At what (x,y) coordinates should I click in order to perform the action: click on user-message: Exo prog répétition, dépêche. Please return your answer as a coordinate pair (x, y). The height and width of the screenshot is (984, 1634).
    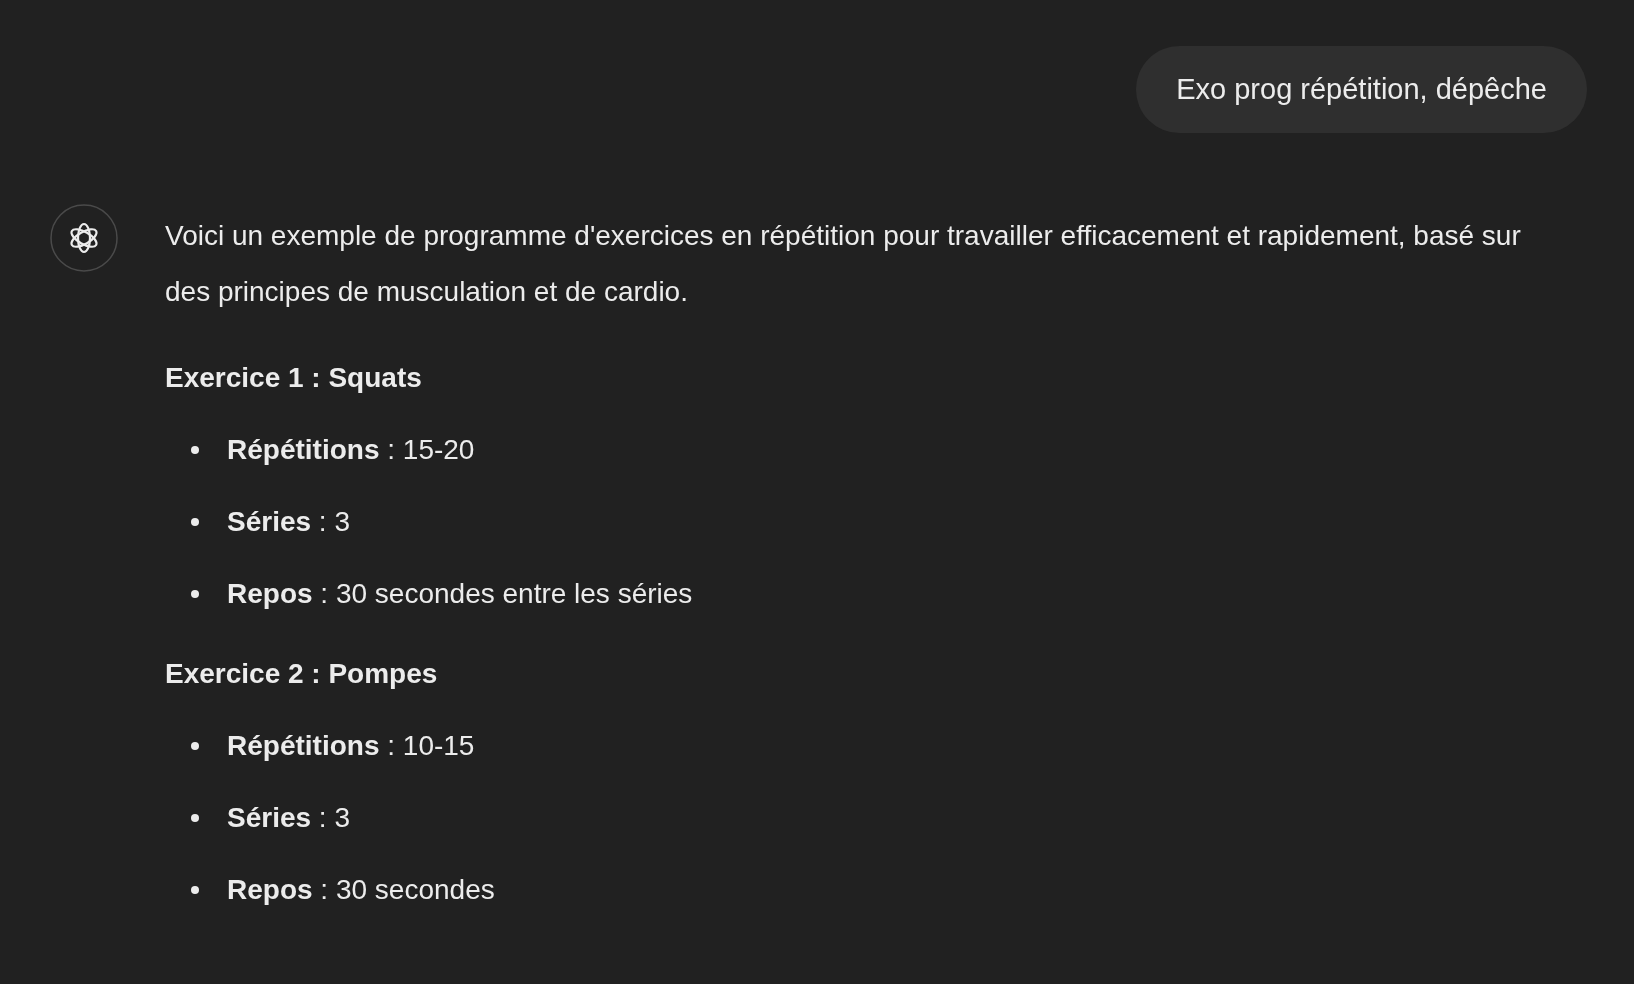
    Looking at the image, I should click on (1361, 89).